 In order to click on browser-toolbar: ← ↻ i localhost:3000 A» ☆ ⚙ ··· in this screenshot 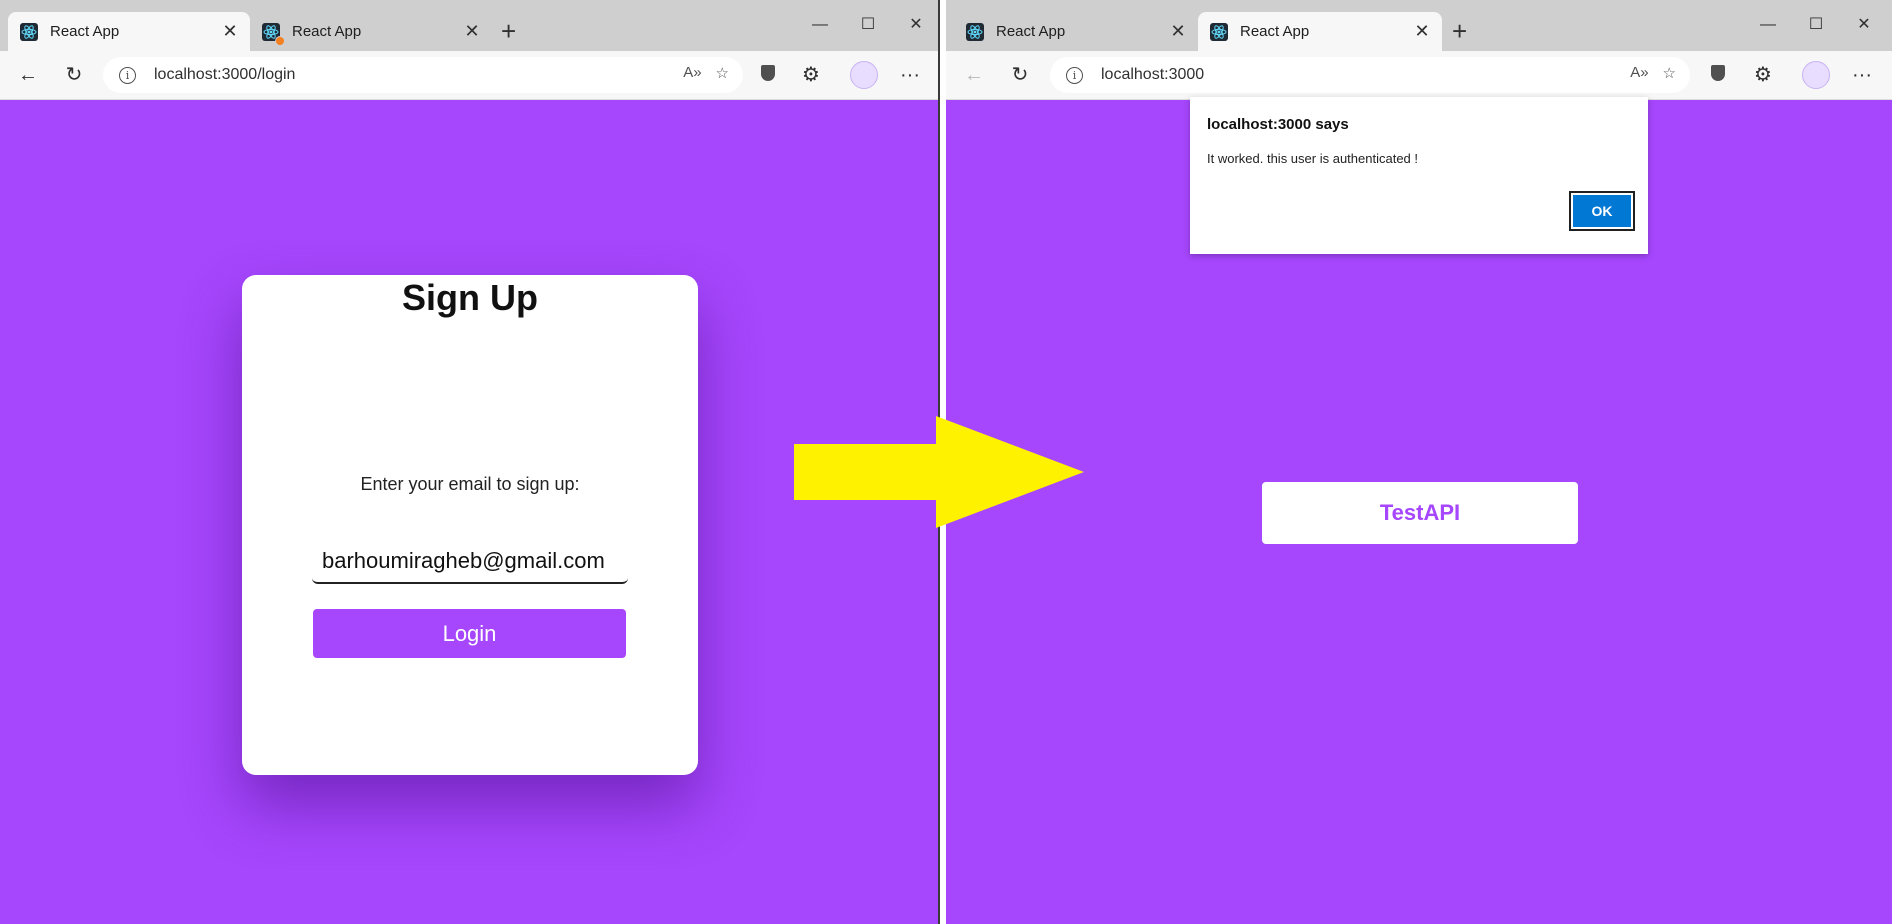, I will do `click(1419, 75)`.